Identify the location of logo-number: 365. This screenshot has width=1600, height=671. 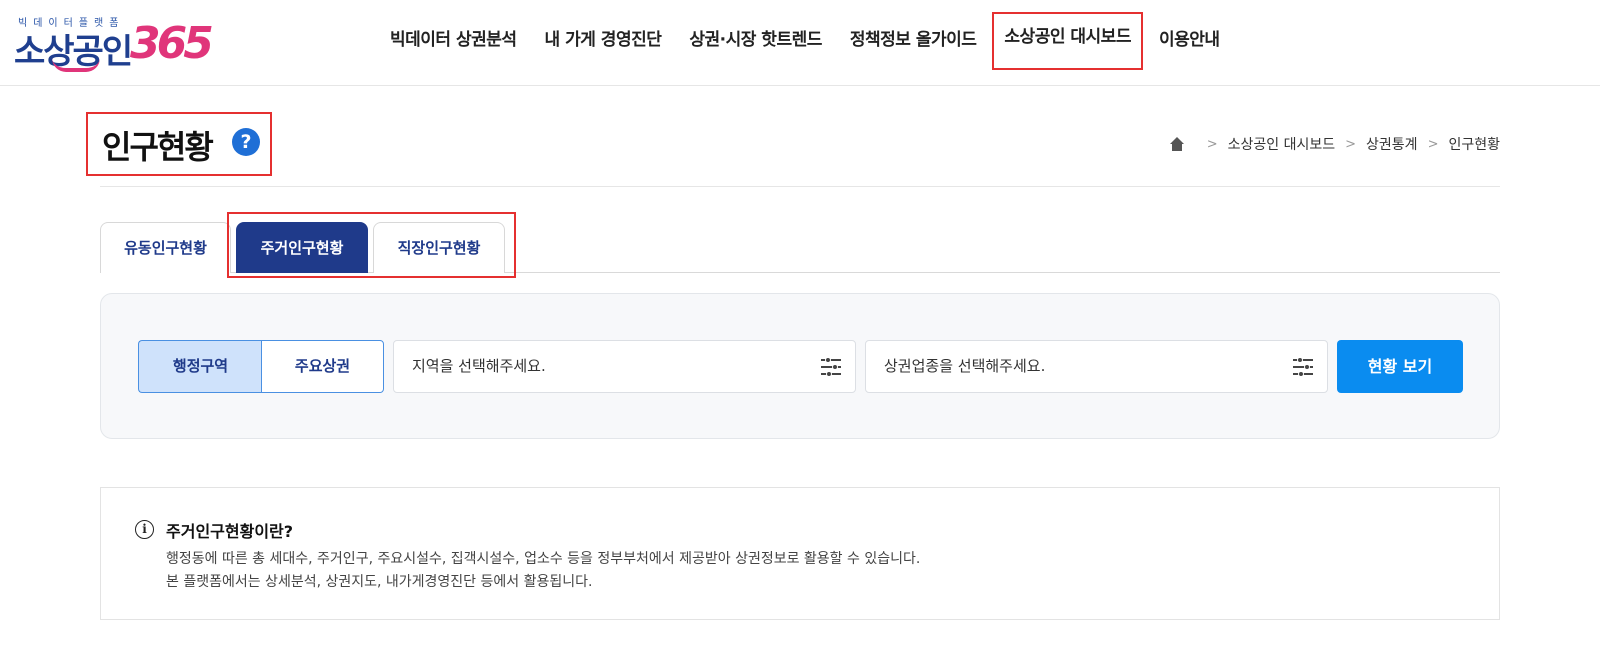
(172, 43).